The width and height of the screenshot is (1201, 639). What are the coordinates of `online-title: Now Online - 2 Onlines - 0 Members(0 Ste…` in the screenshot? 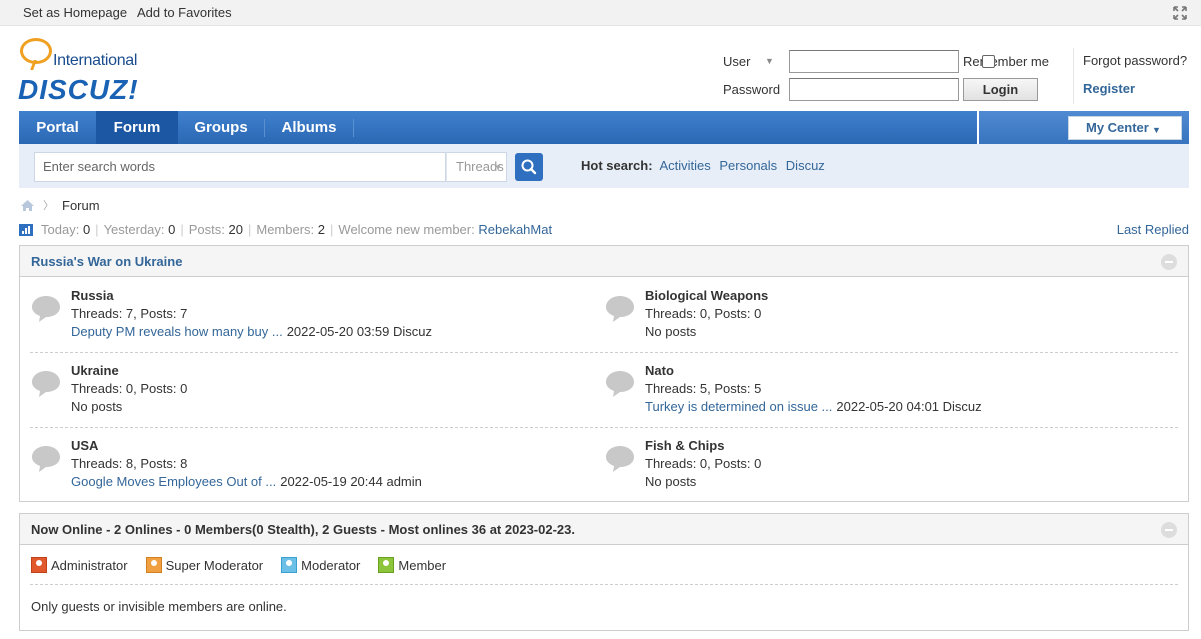 It's located at (303, 529).